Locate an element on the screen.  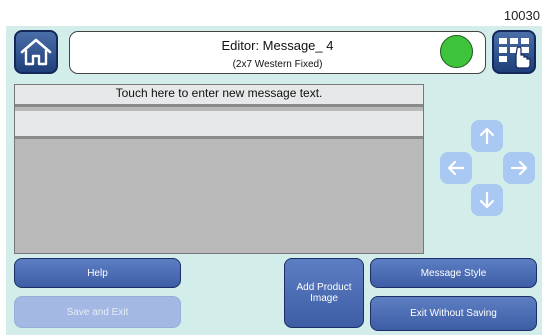
arrow-left-button is located at coordinates (456, 168).